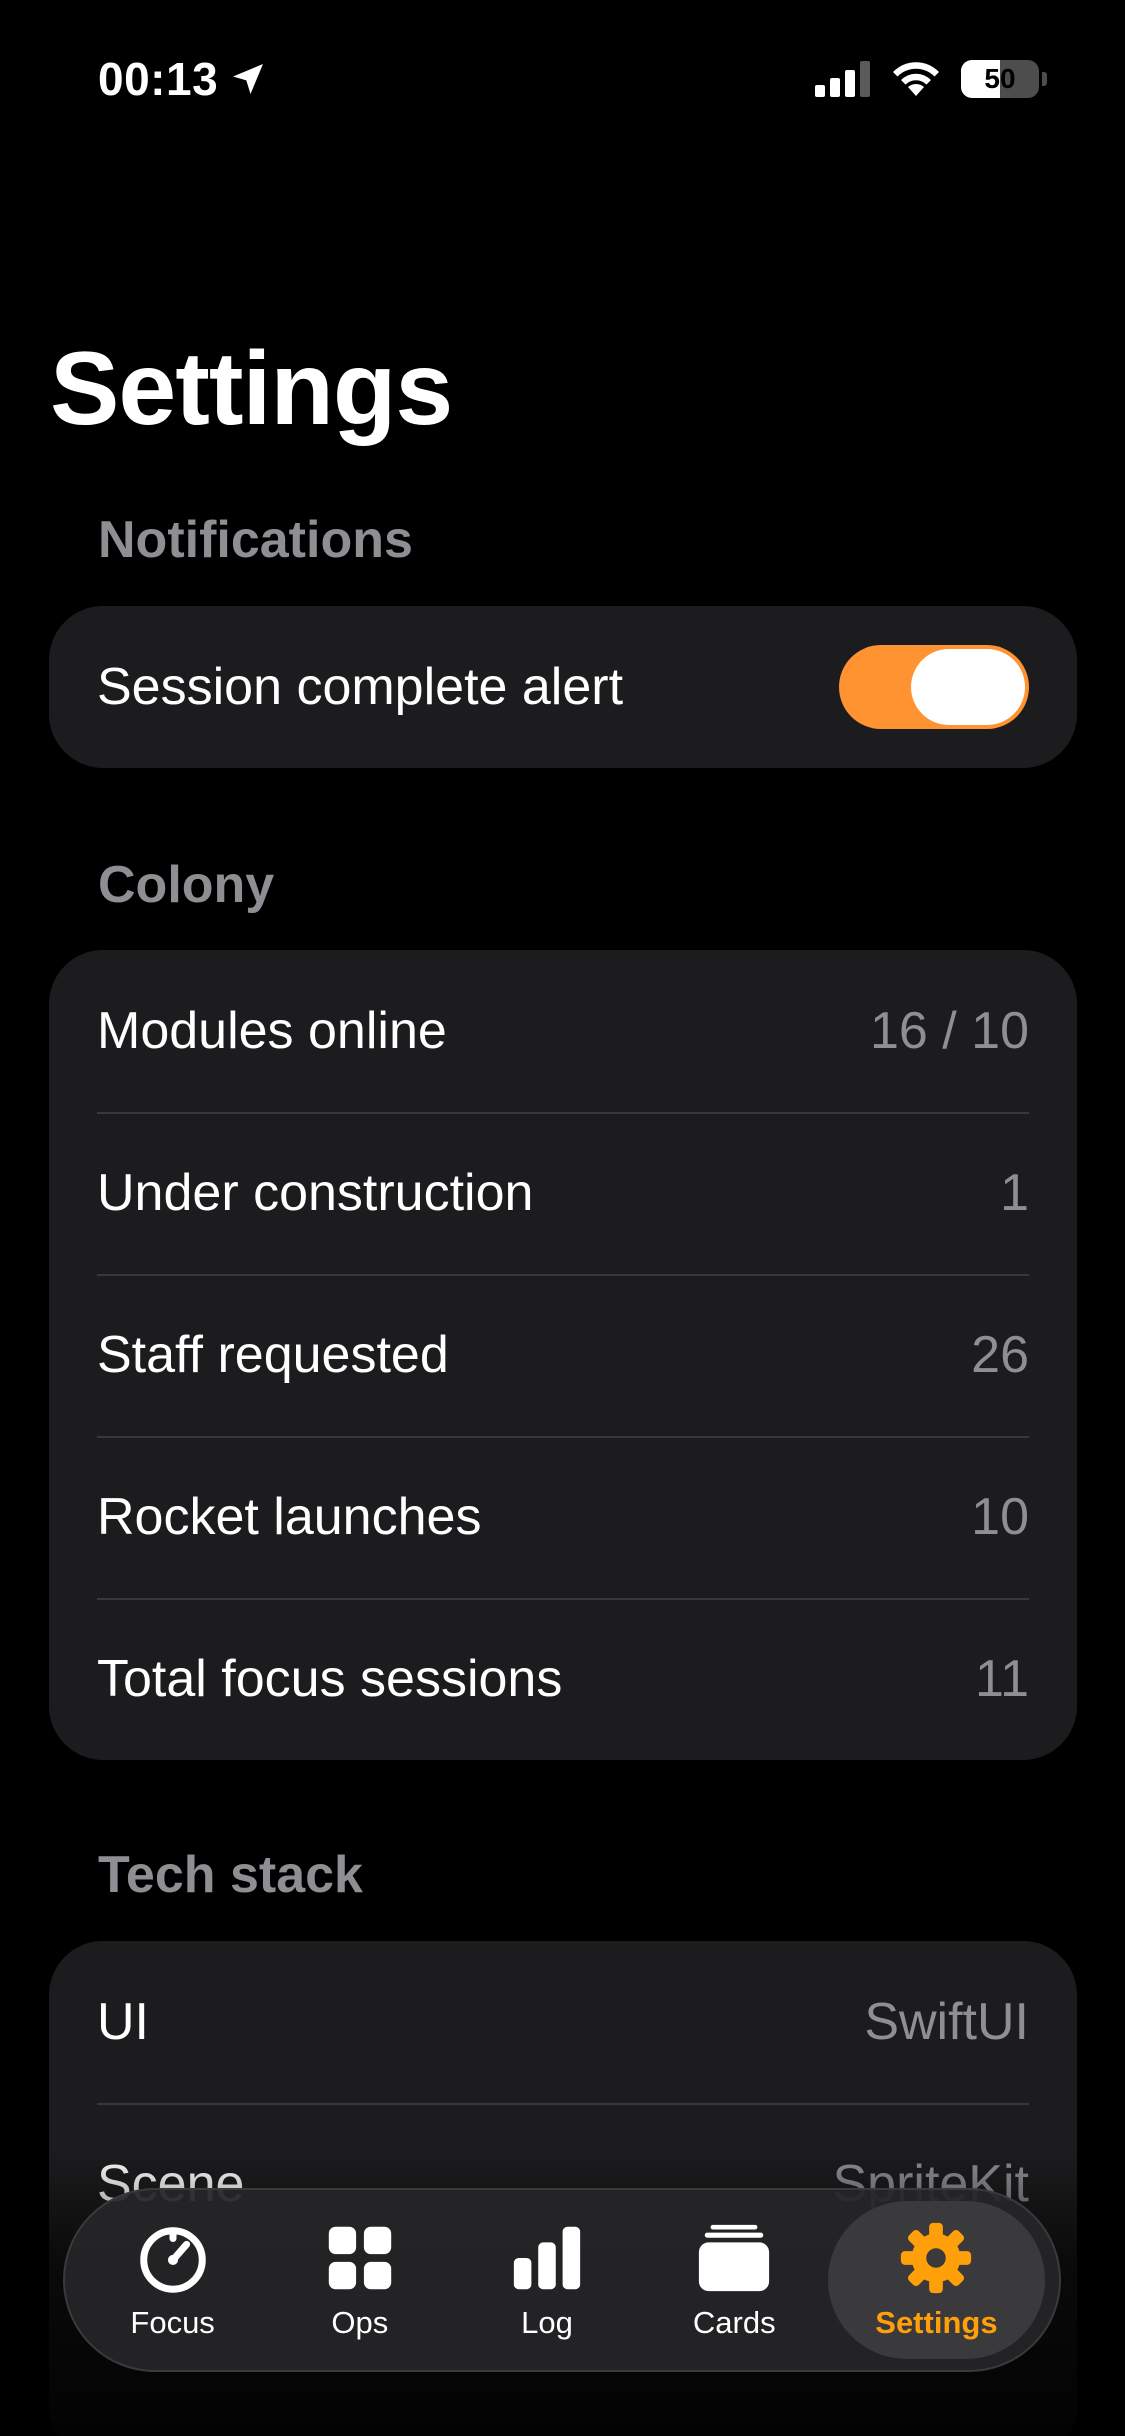 Image resolution: width=1125 pixels, height=2436 pixels. I want to click on row-value: 1, so click(1014, 1193).